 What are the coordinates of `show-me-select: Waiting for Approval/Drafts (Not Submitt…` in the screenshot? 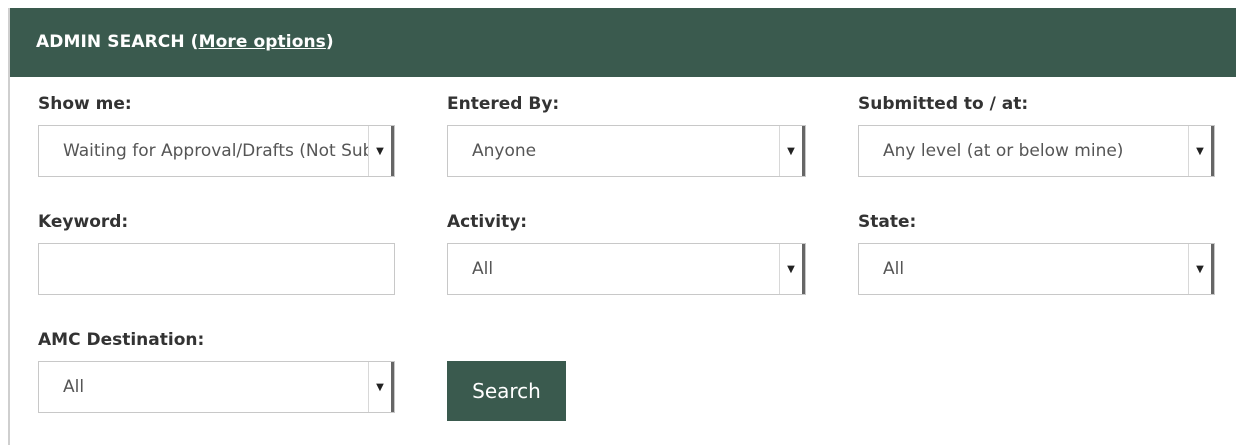 It's located at (216, 151).